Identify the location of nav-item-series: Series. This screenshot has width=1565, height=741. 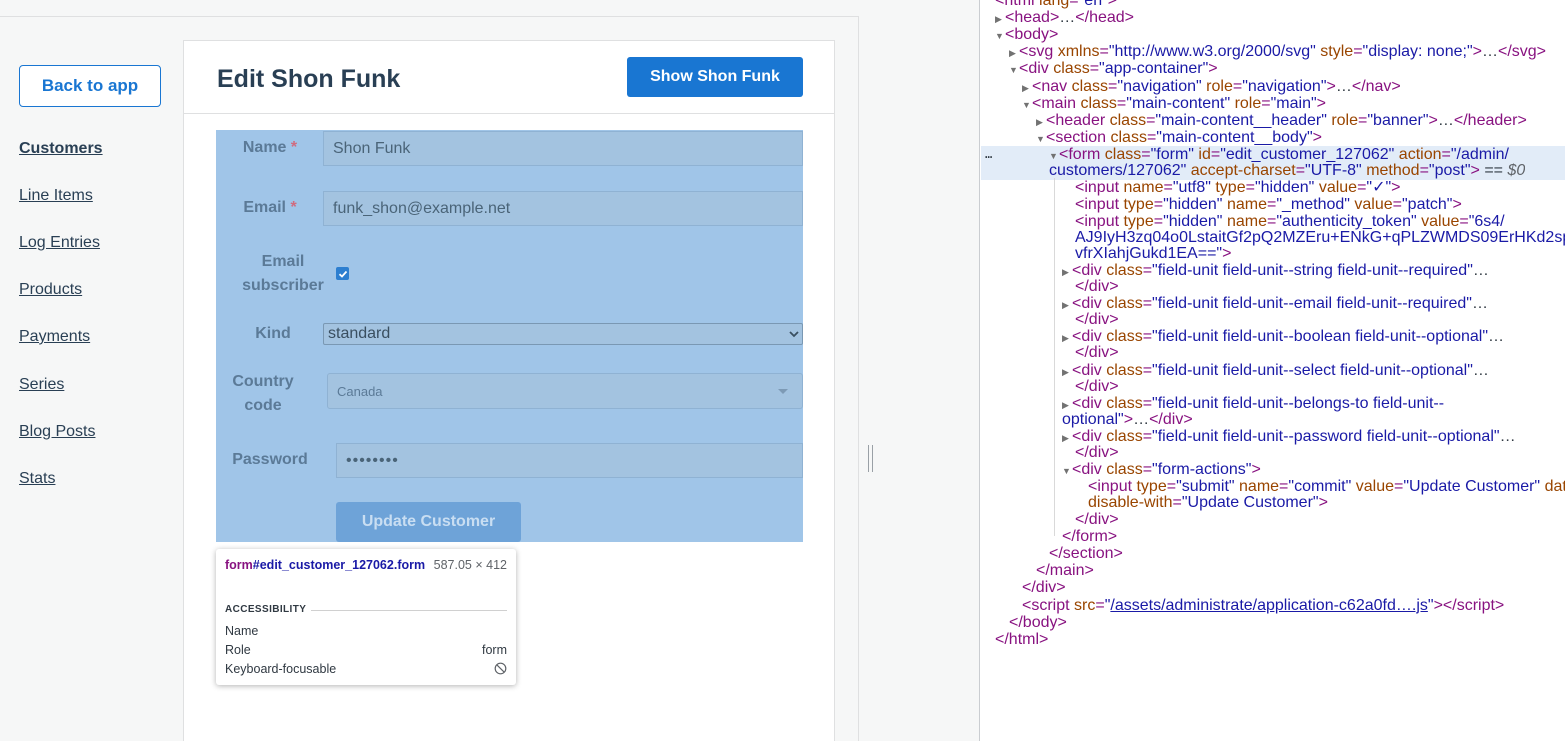
(41, 385).